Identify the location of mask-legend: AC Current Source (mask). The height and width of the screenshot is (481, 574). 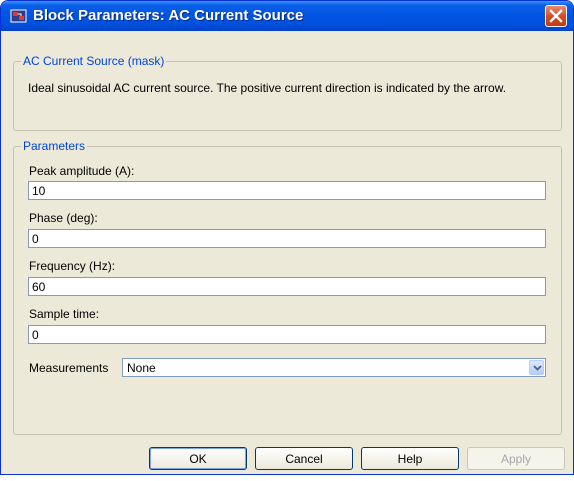
(94, 61).